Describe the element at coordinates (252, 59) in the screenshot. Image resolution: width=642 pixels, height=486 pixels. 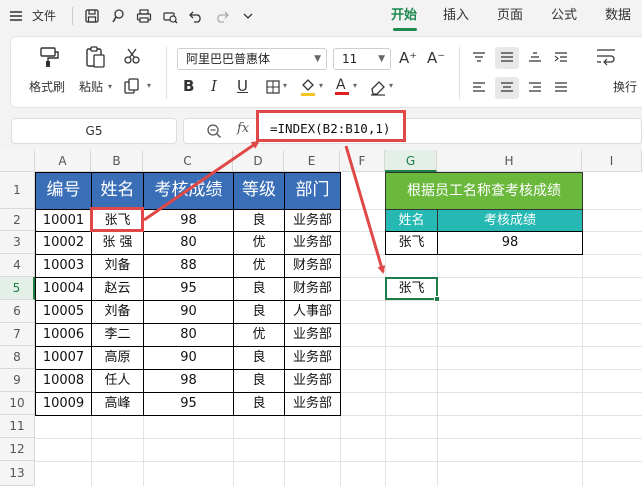
I see `font-name-select: 阿里巴巴普惠体 ▼` at that location.